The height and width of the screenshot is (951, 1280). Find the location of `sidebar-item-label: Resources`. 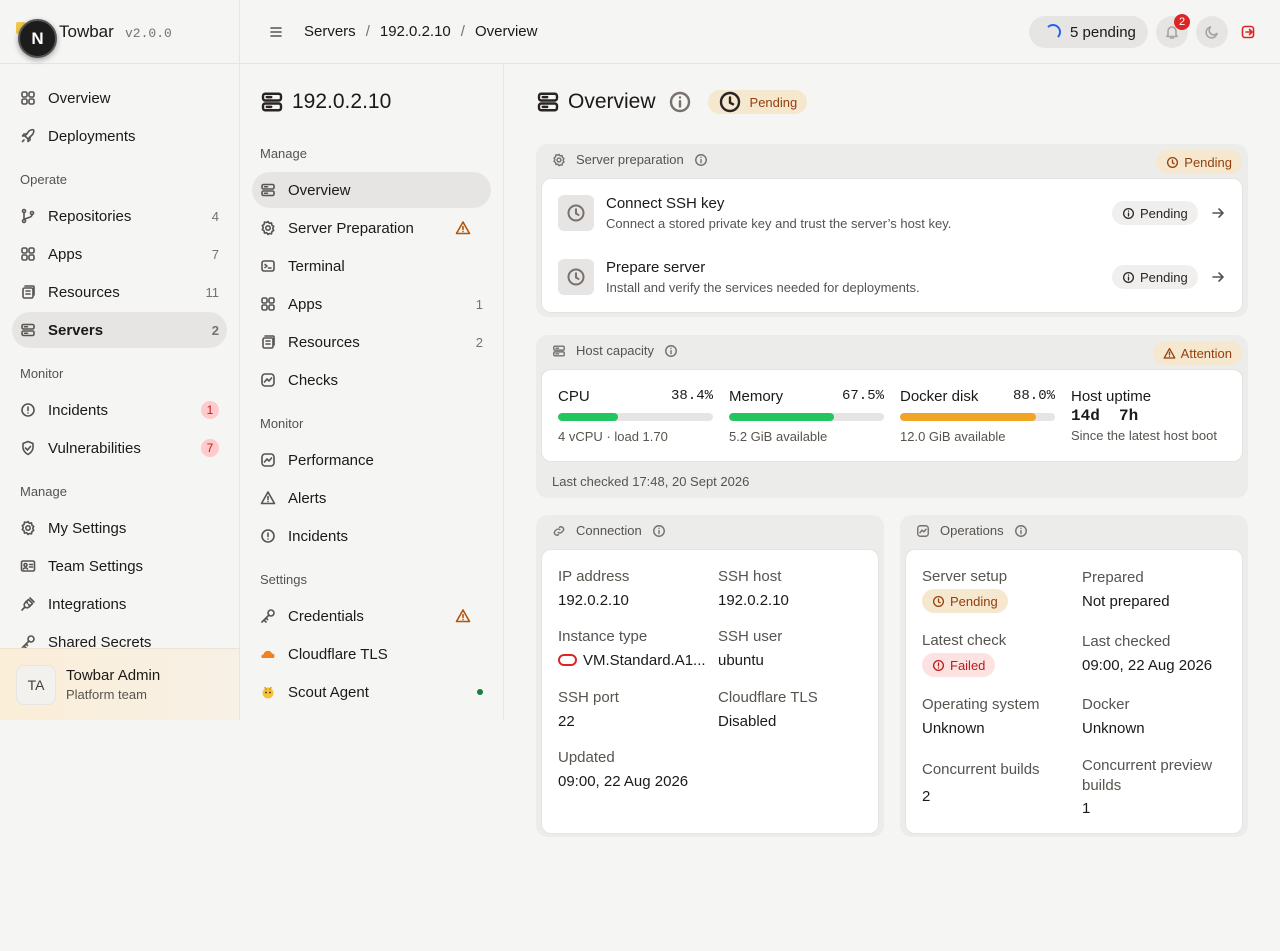

sidebar-item-label: Resources is located at coordinates (84, 292).